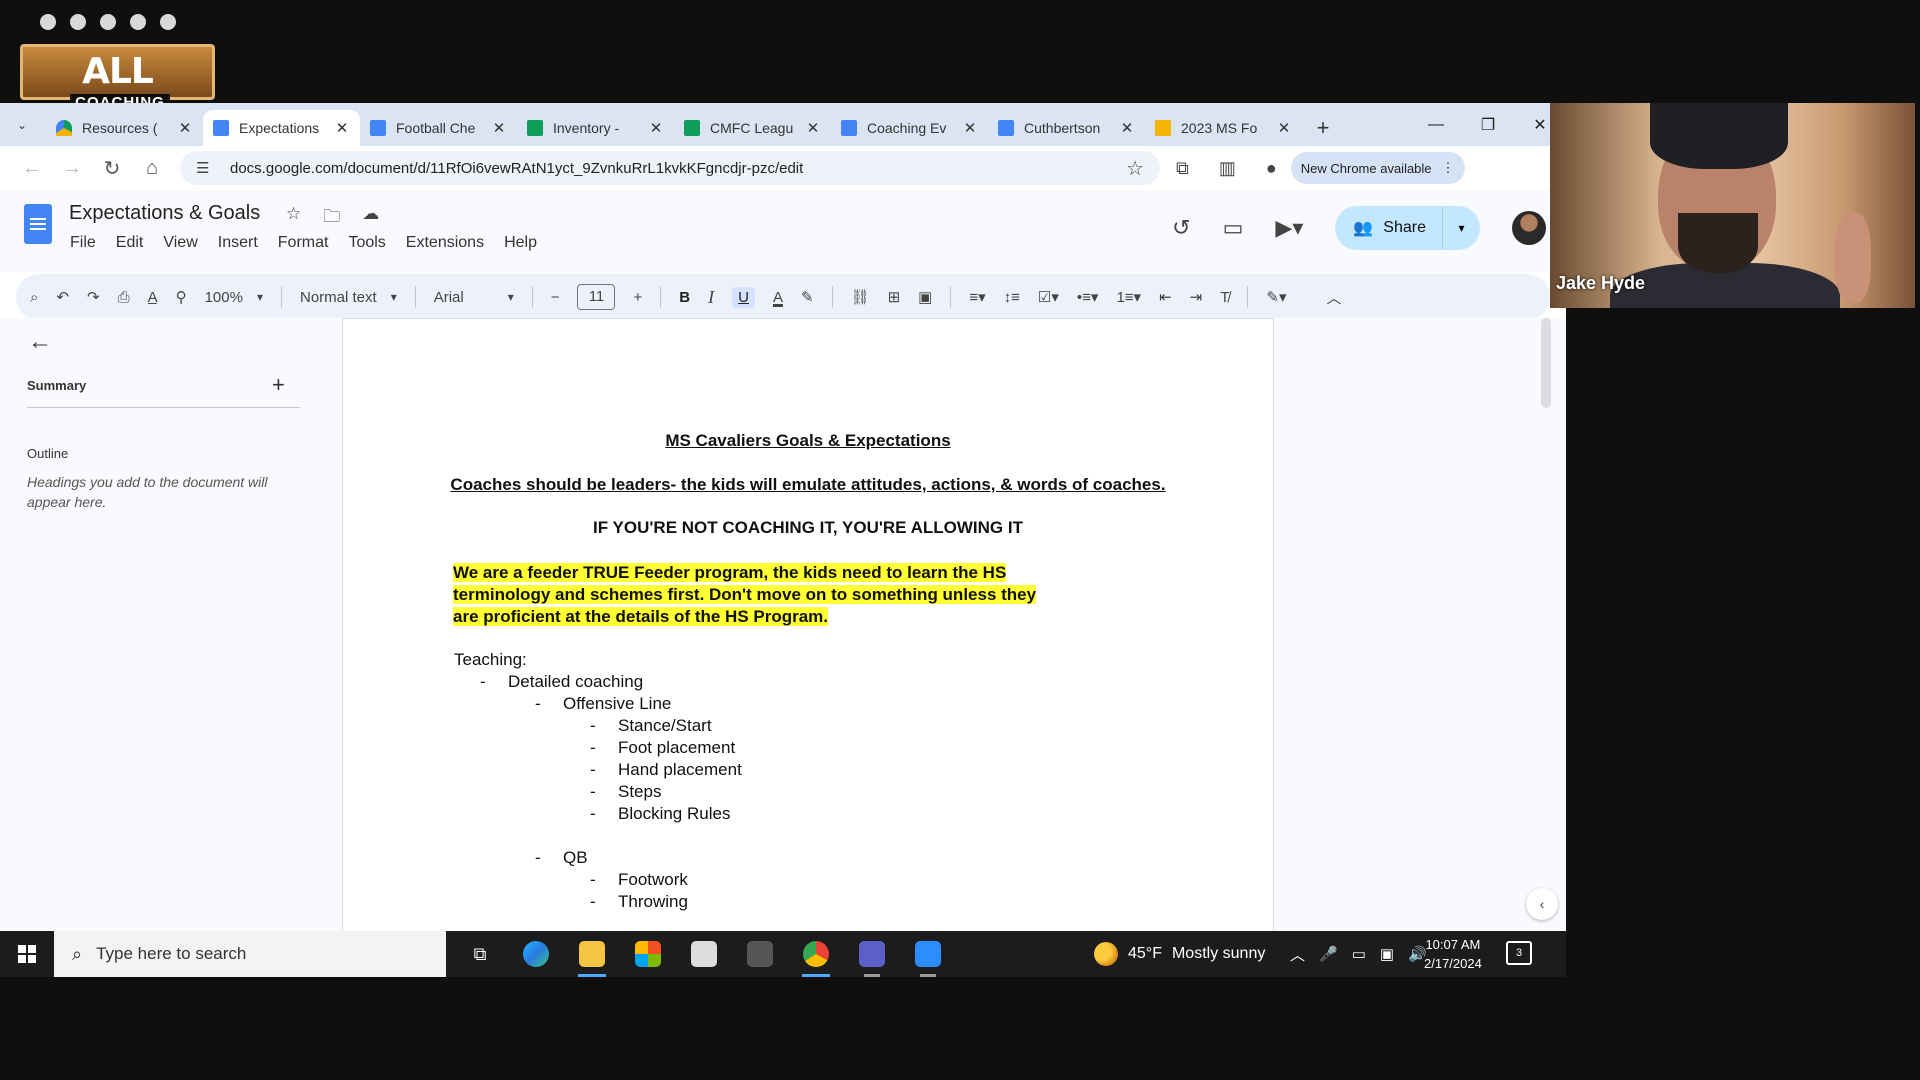  Describe the element at coordinates (124, 128) in the screenshot. I see `browser-tab: Resources (✕` at that location.